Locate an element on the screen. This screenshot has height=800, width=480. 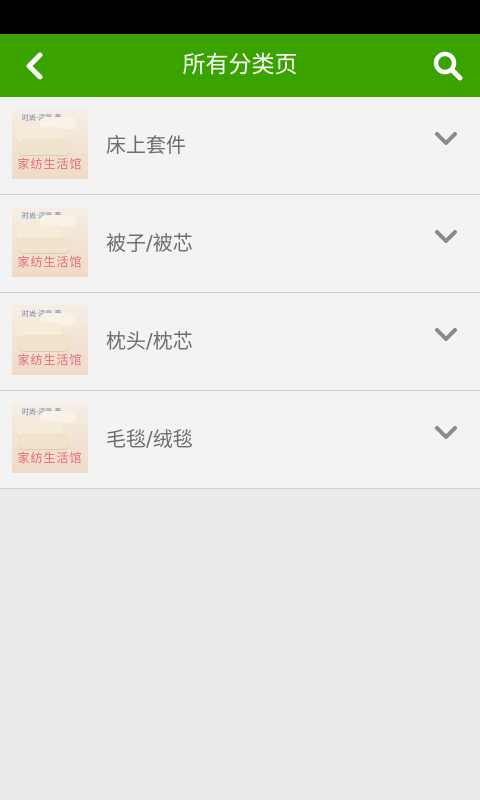
category-label: 被子/被芯 is located at coordinates (149, 243).